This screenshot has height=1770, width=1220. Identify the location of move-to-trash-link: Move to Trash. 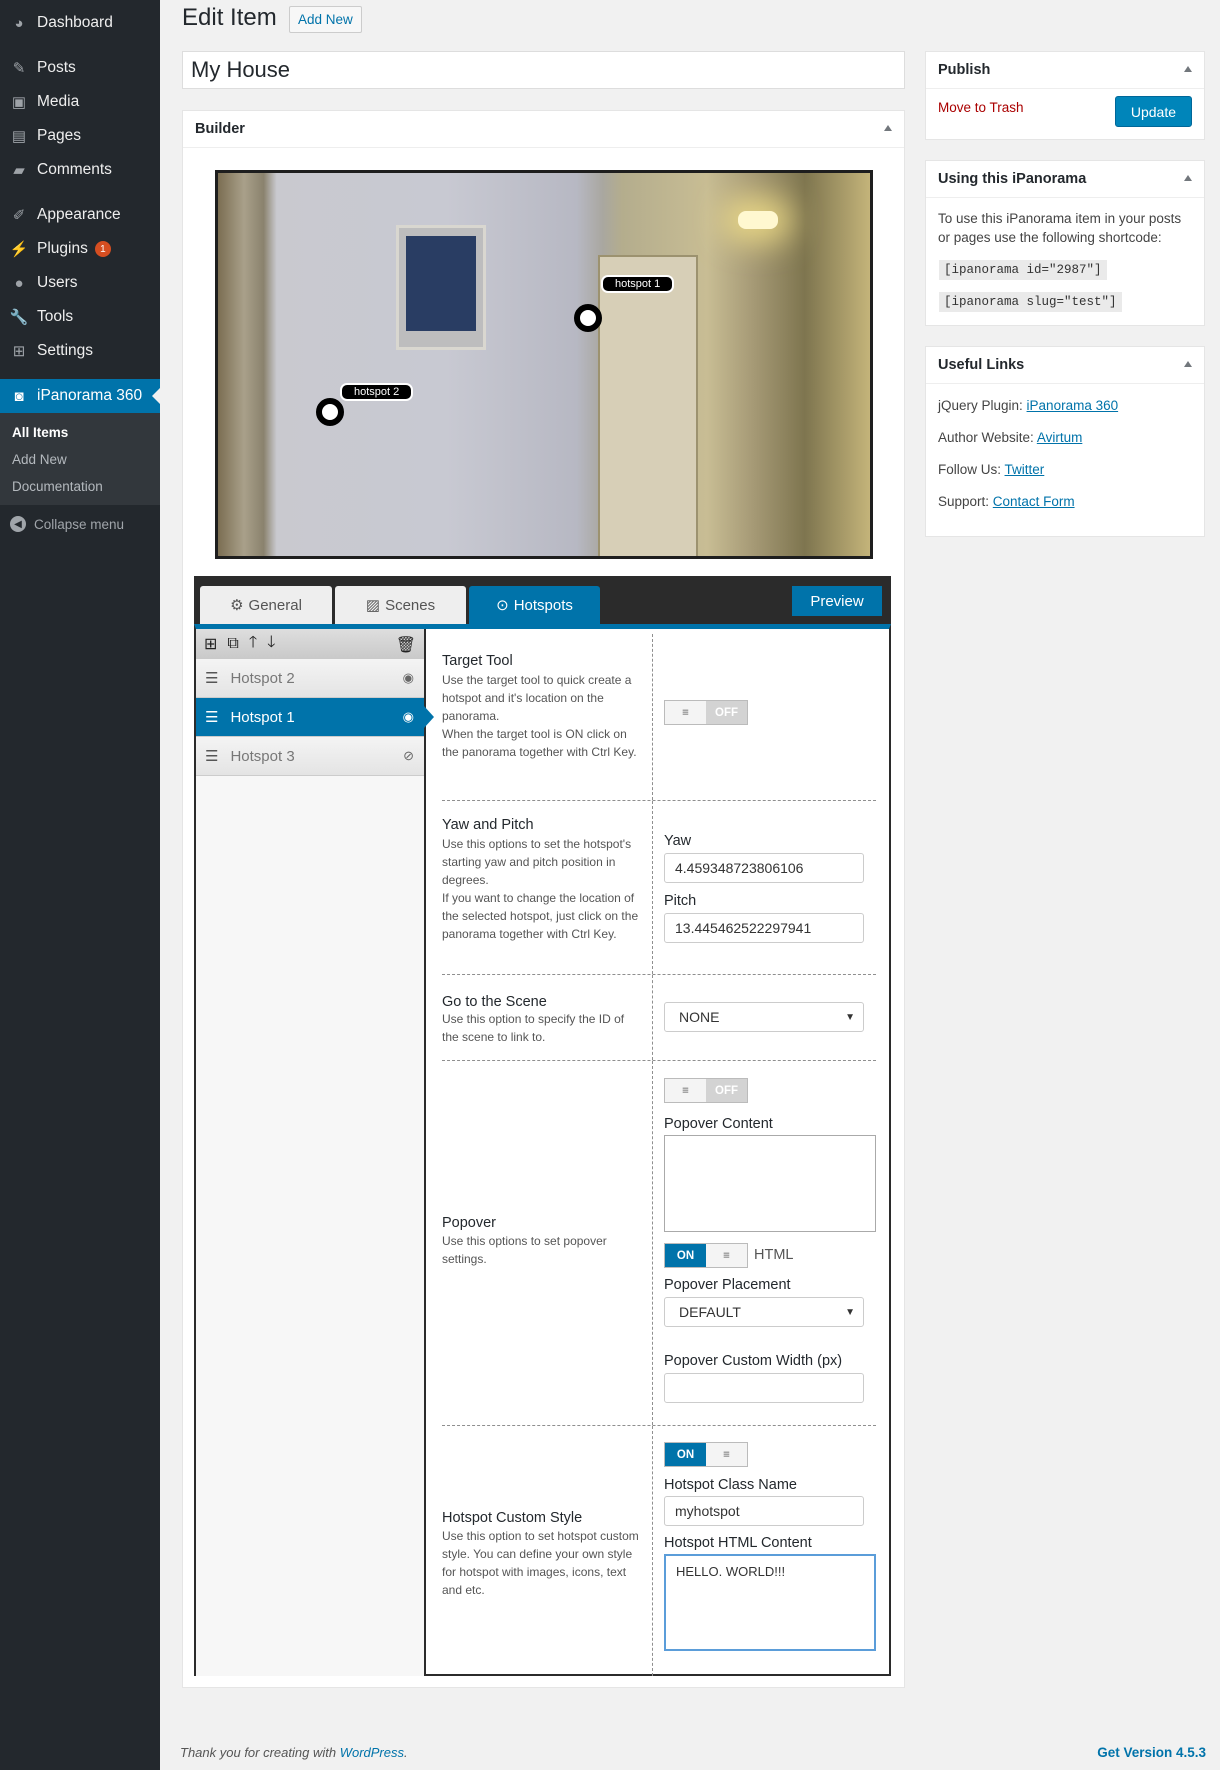
(981, 107).